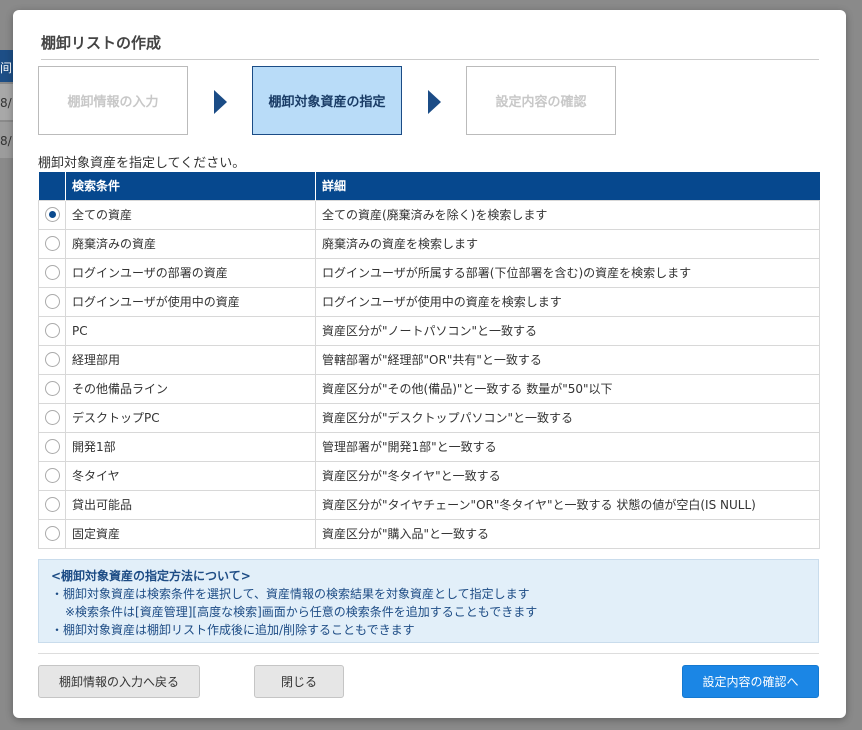 The width and height of the screenshot is (862, 730). What do you see at coordinates (567, 186) in the screenshot?
I see `header-detail: 詳細` at bounding box center [567, 186].